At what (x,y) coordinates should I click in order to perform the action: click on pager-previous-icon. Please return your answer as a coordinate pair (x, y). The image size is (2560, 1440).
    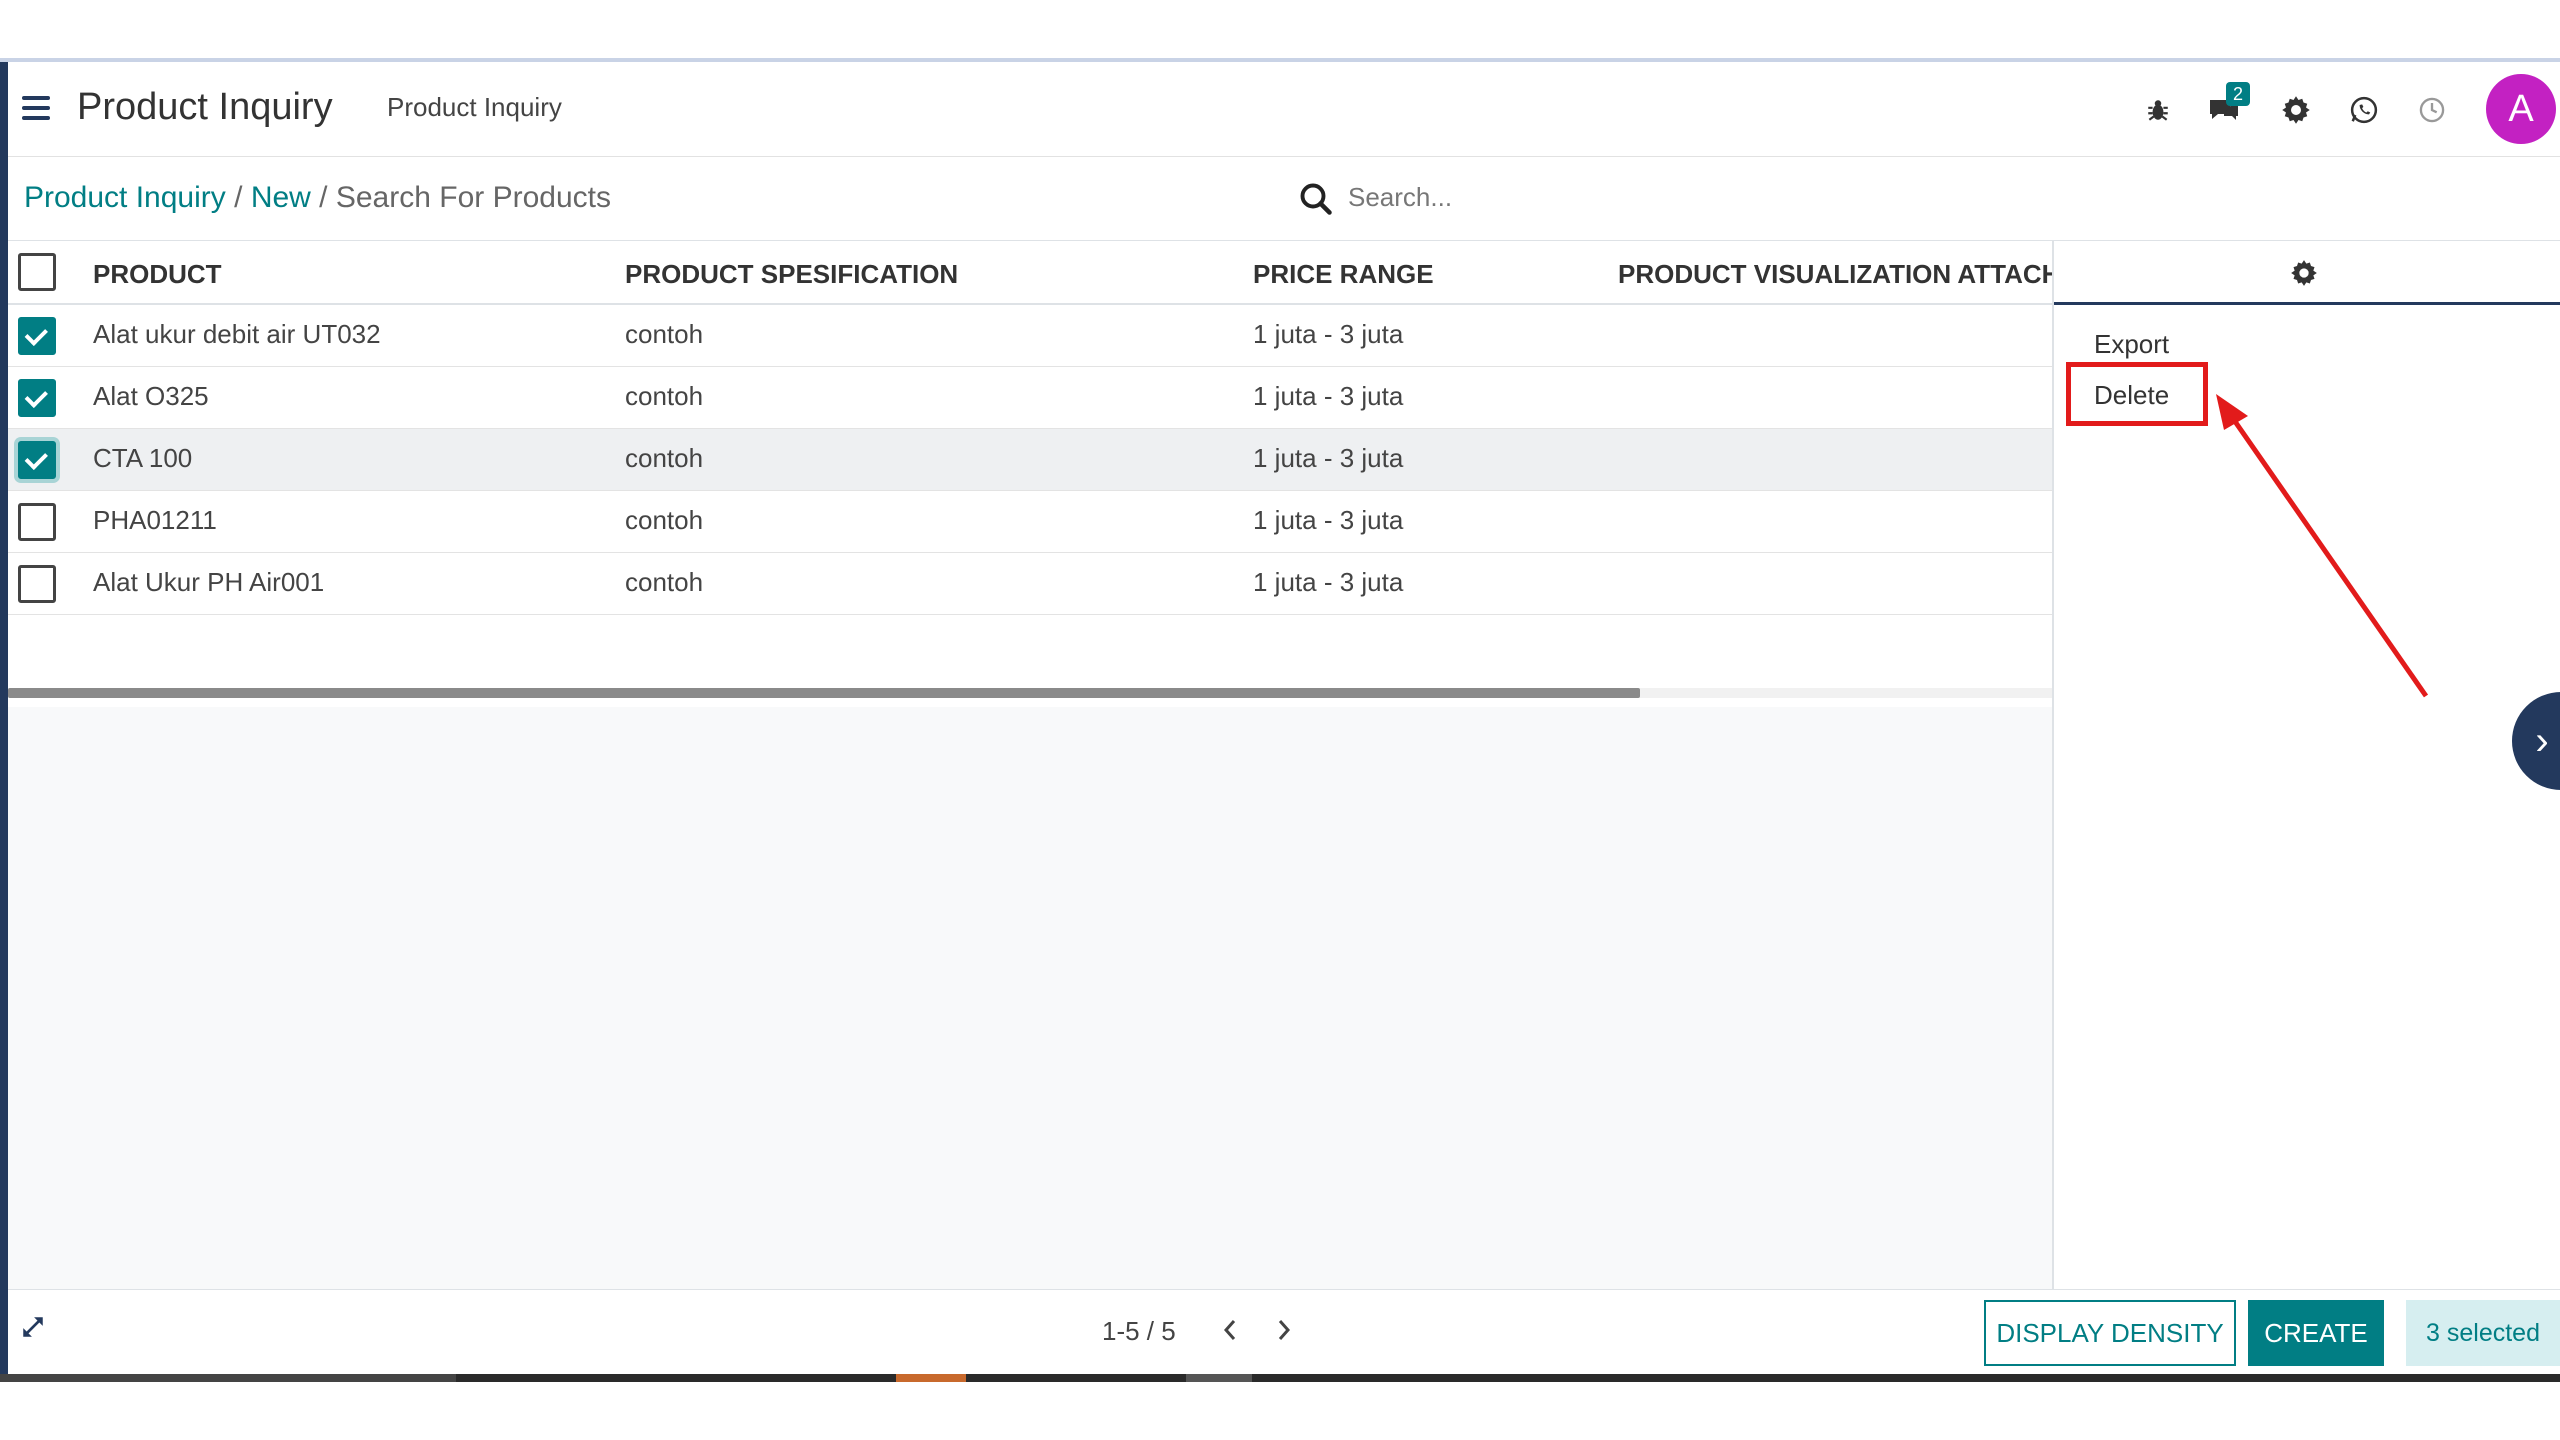
    Looking at the image, I should click on (1230, 1330).